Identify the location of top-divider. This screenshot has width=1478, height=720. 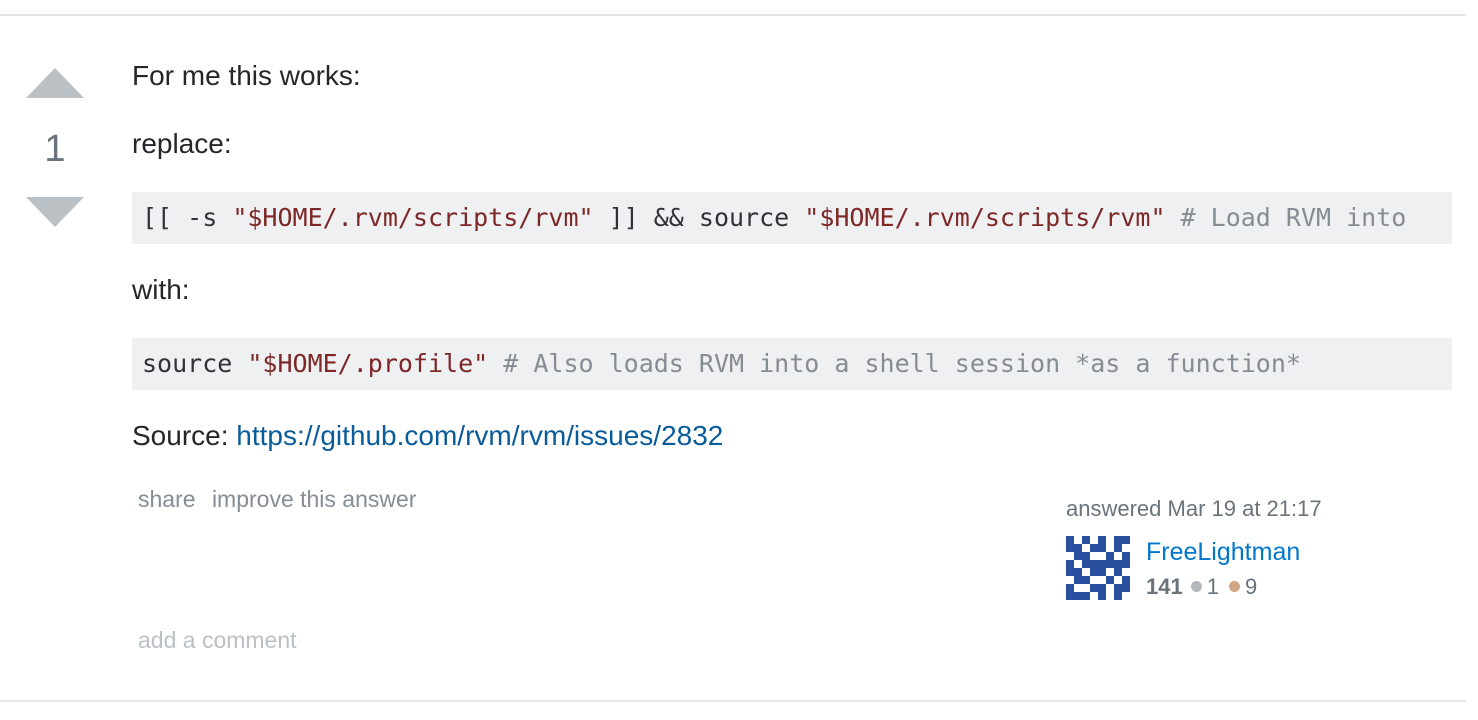
(733, 15).